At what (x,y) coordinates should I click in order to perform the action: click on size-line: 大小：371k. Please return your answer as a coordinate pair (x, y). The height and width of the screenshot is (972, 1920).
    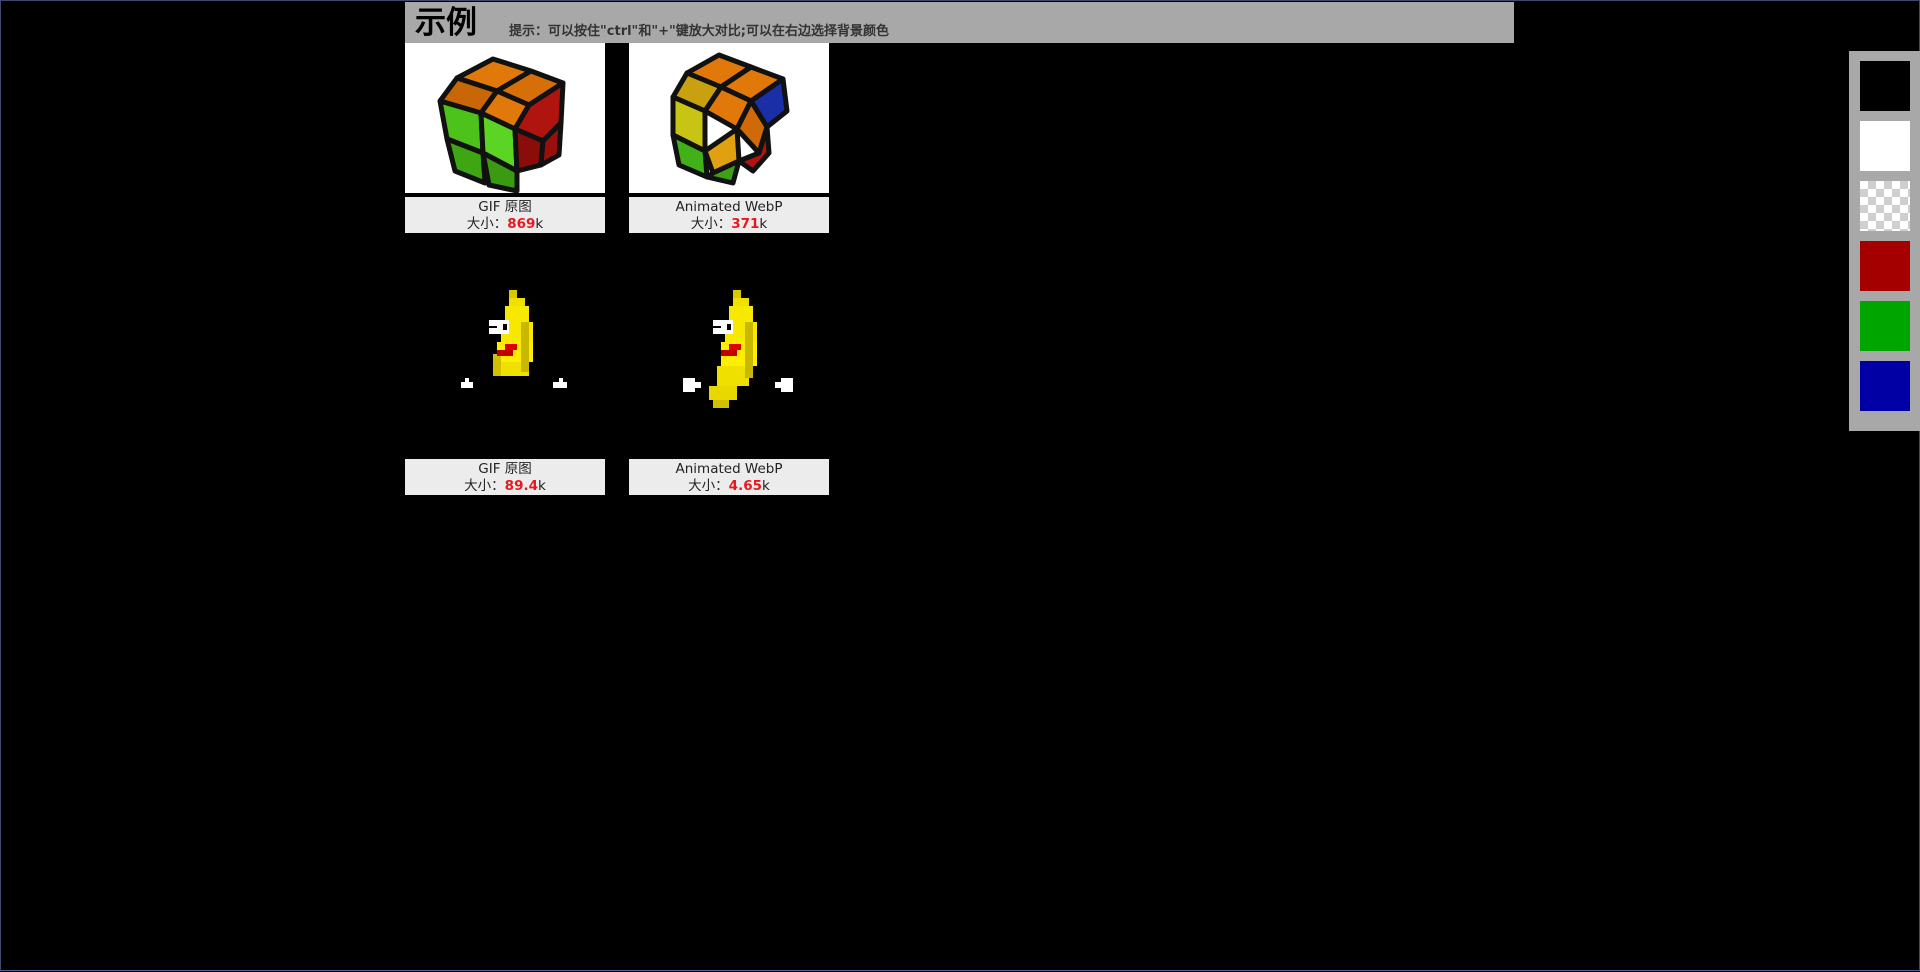
    Looking at the image, I should click on (729, 224).